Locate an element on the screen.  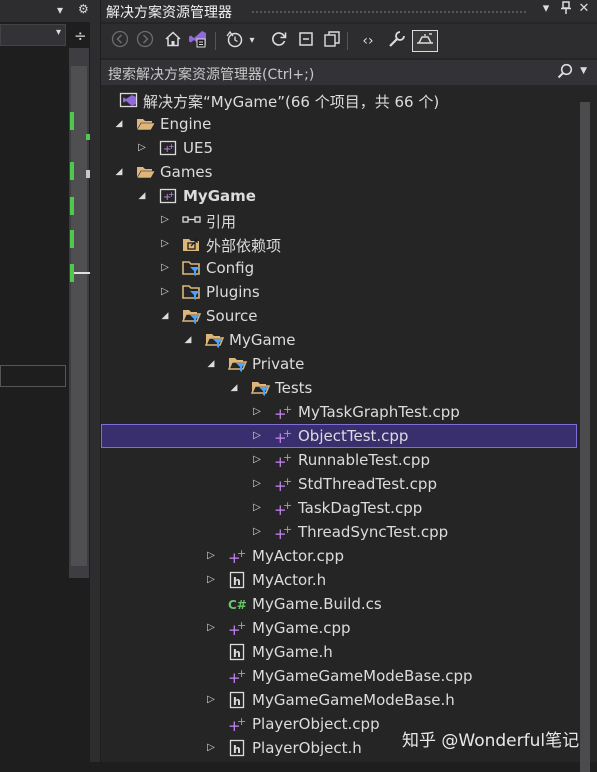
tree-item: ◢ MyGame is located at coordinates (339, 340).